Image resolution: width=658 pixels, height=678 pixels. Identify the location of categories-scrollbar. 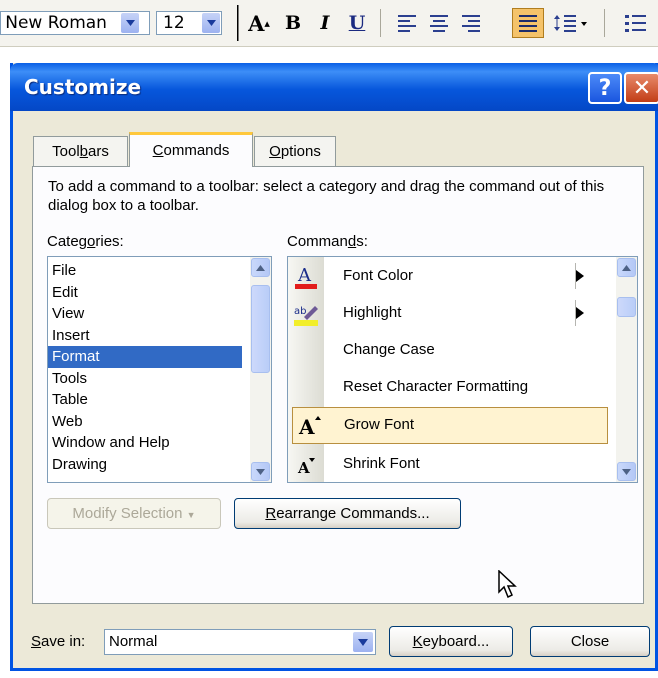
(260, 369).